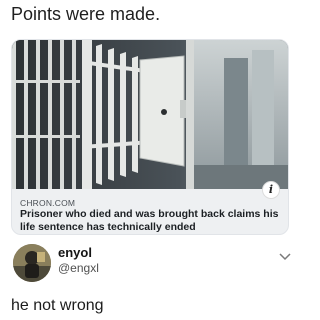  Describe the element at coordinates (57, 305) in the screenshot. I see `tweet-text: he not wrong` at that location.